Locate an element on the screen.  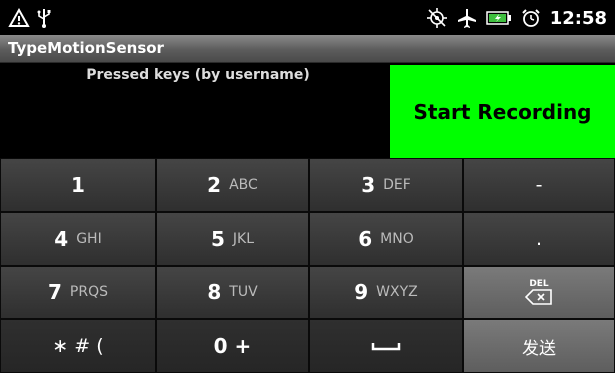
status-bar-left is located at coordinates (30, 18).